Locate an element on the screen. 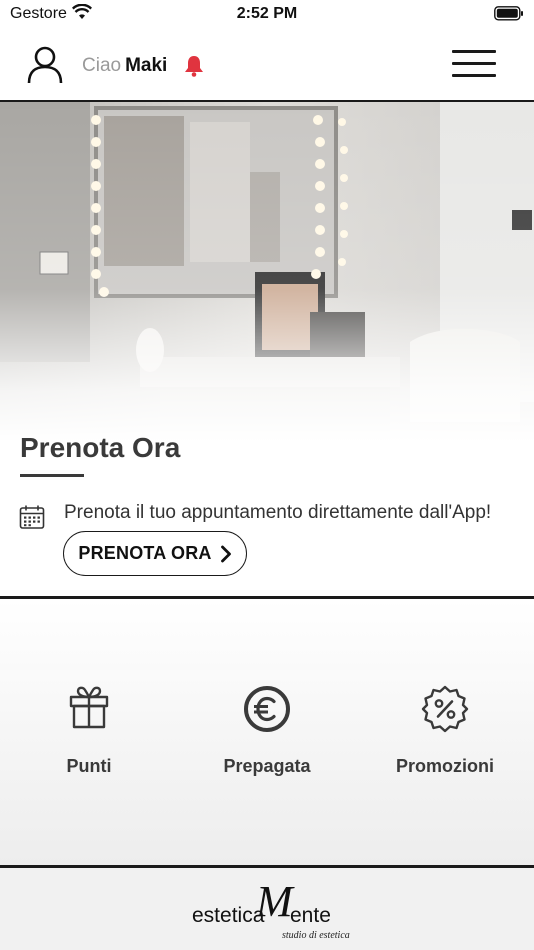 This screenshot has height=950, width=534. bell-icon is located at coordinates (194, 66).